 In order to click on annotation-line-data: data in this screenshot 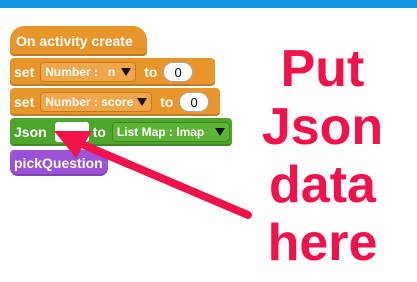, I will do `click(322, 185)`.